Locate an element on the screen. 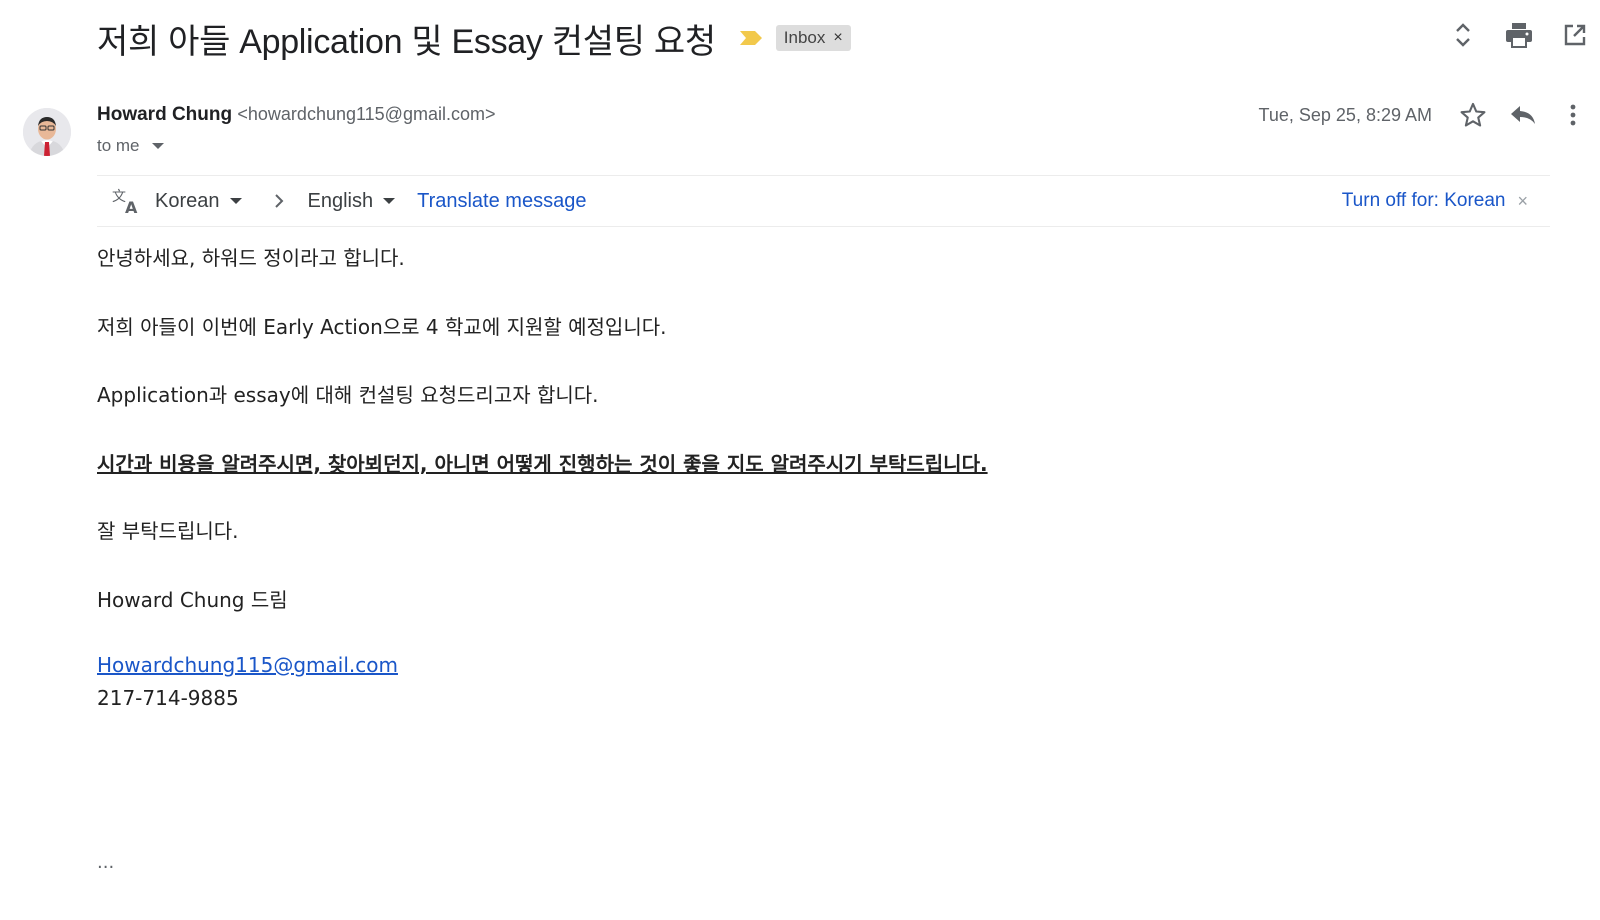  message-date: Tue, Sep 25, 8:29 AM is located at coordinates (1345, 114).